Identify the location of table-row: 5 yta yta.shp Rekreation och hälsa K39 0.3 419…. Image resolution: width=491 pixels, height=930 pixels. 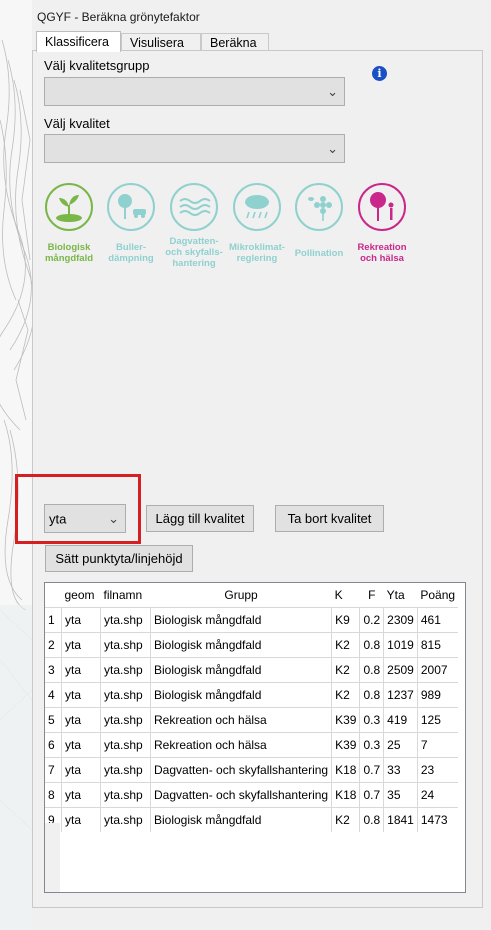
(252, 720).